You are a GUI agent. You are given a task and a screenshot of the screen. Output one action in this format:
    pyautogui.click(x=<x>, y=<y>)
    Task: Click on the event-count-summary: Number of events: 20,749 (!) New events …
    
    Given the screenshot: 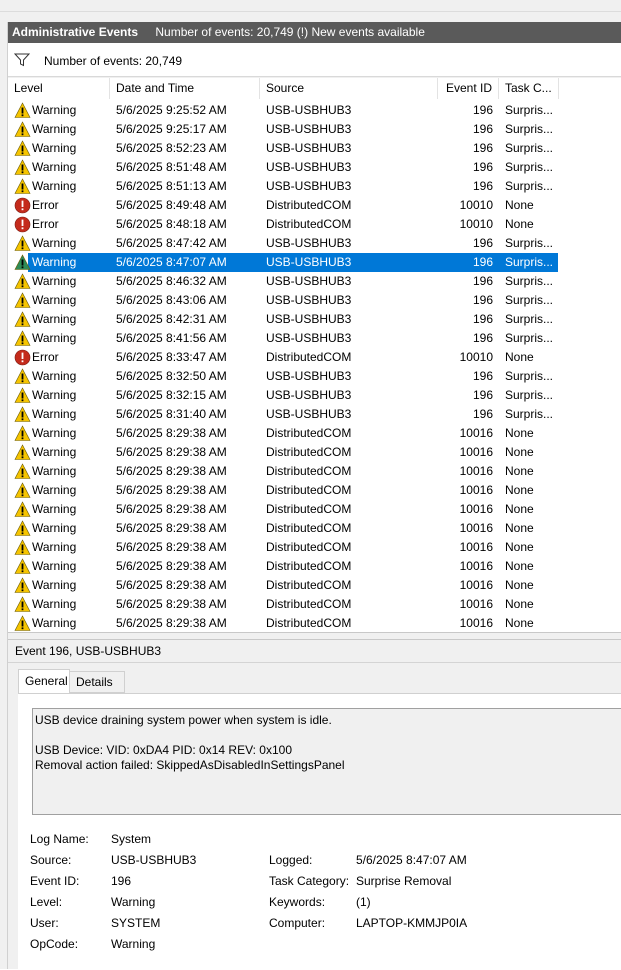 What is the action you would take?
    pyautogui.click(x=290, y=32)
    